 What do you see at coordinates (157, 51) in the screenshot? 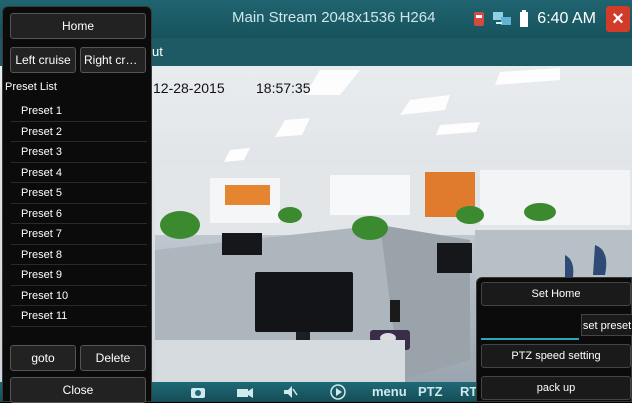
I see `tab-label-fragment: ut` at bounding box center [157, 51].